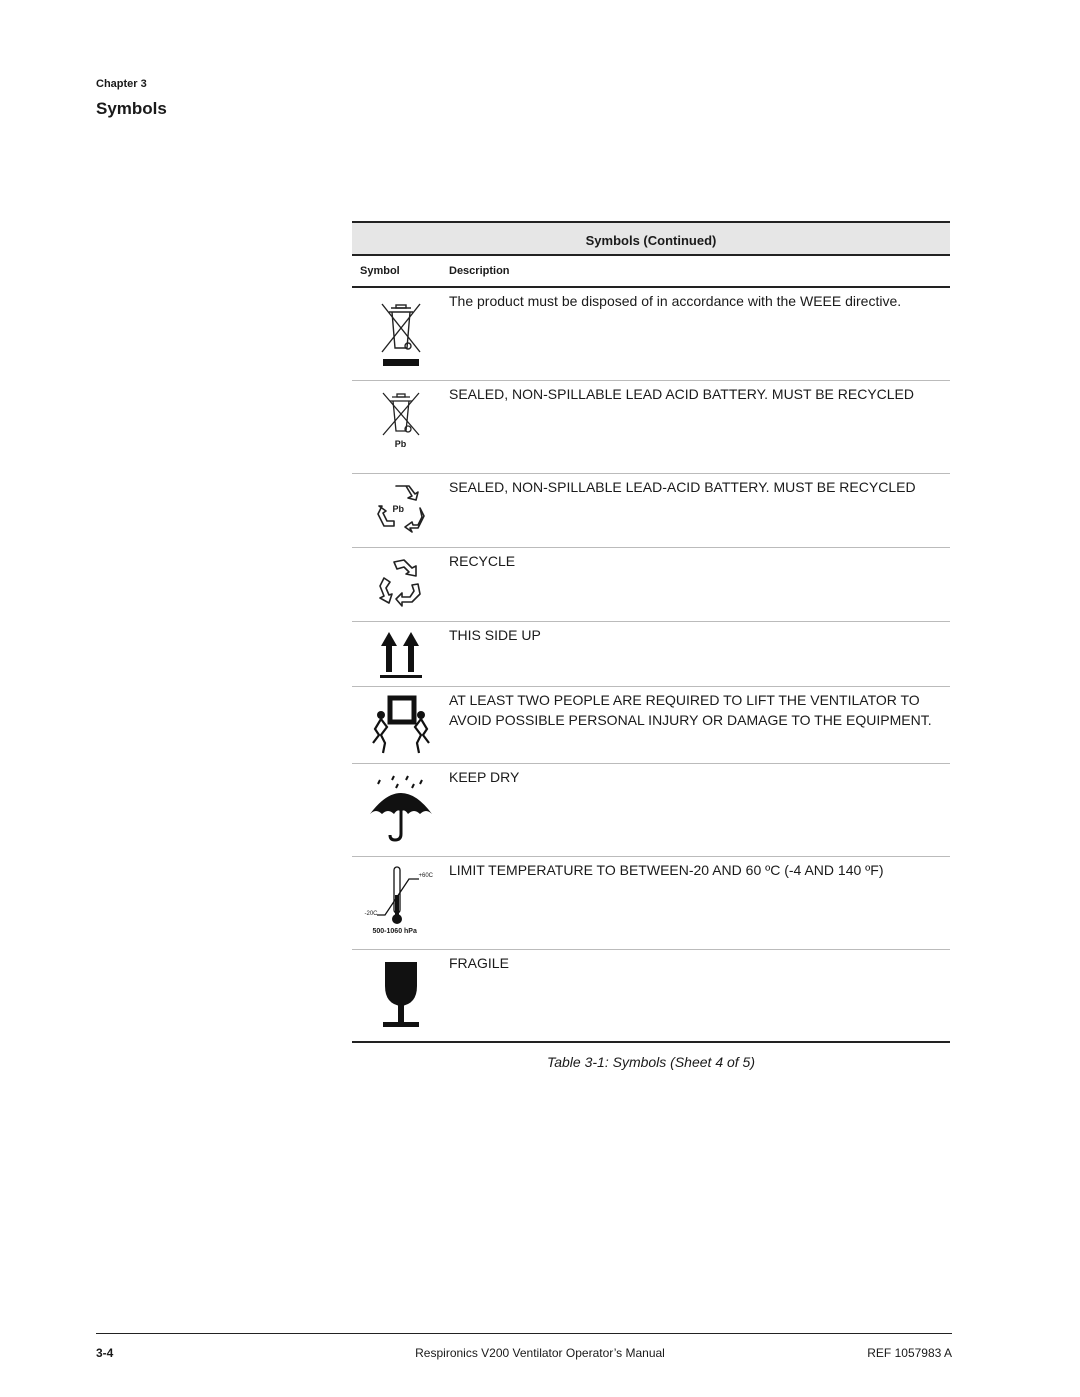 This screenshot has width=1080, height=1397. Describe the element at coordinates (479, 271) in the screenshot. I see `column-header-description: Description` at that location.